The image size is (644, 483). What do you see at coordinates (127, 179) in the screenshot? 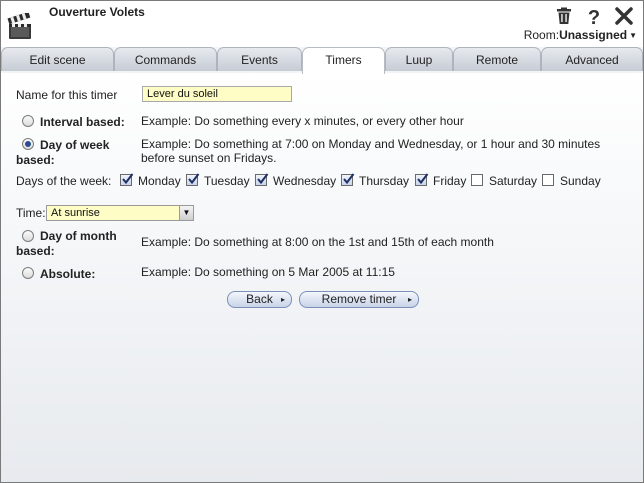
I see `monday-checkbox` at bounding box center [127, 179].